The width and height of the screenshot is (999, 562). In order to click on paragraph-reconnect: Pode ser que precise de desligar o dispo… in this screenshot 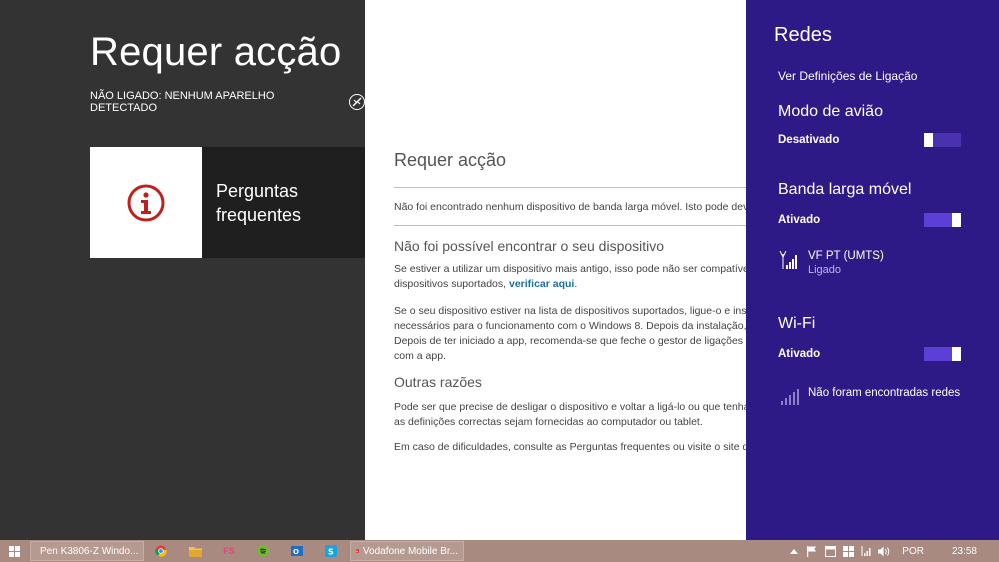, I will do `click(570, 415)`.